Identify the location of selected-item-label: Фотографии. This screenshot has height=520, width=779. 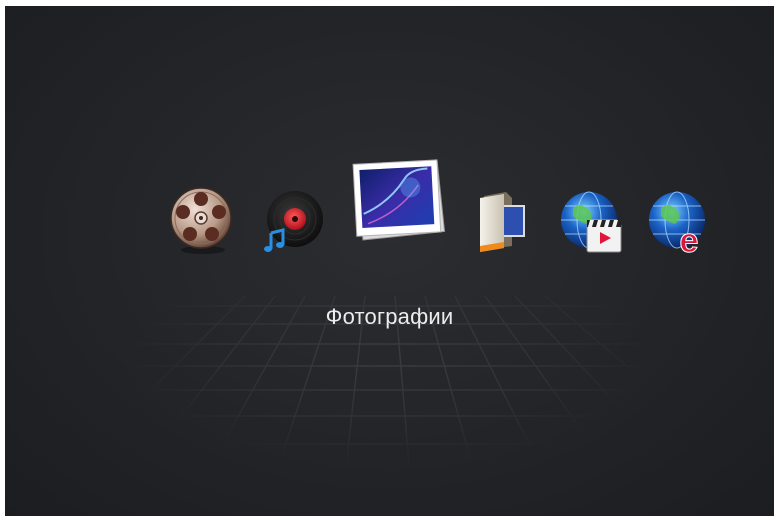
(389, 316).